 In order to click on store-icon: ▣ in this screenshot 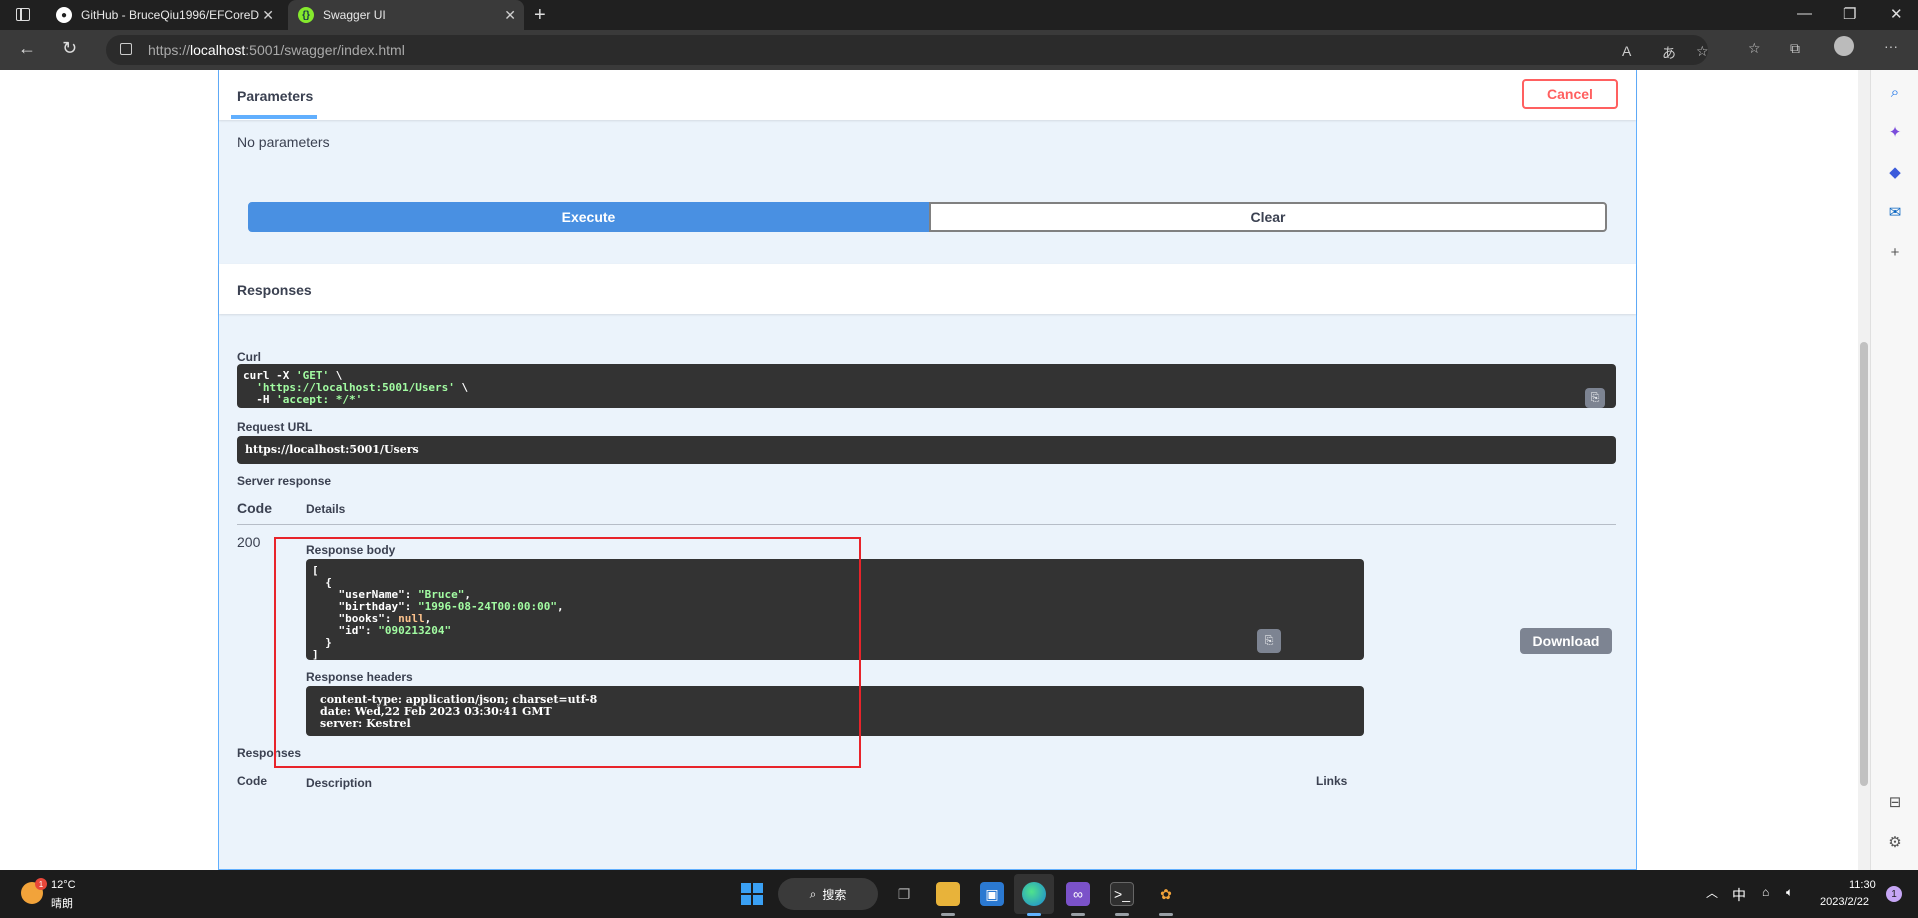, I will do `click(992, 894)`.